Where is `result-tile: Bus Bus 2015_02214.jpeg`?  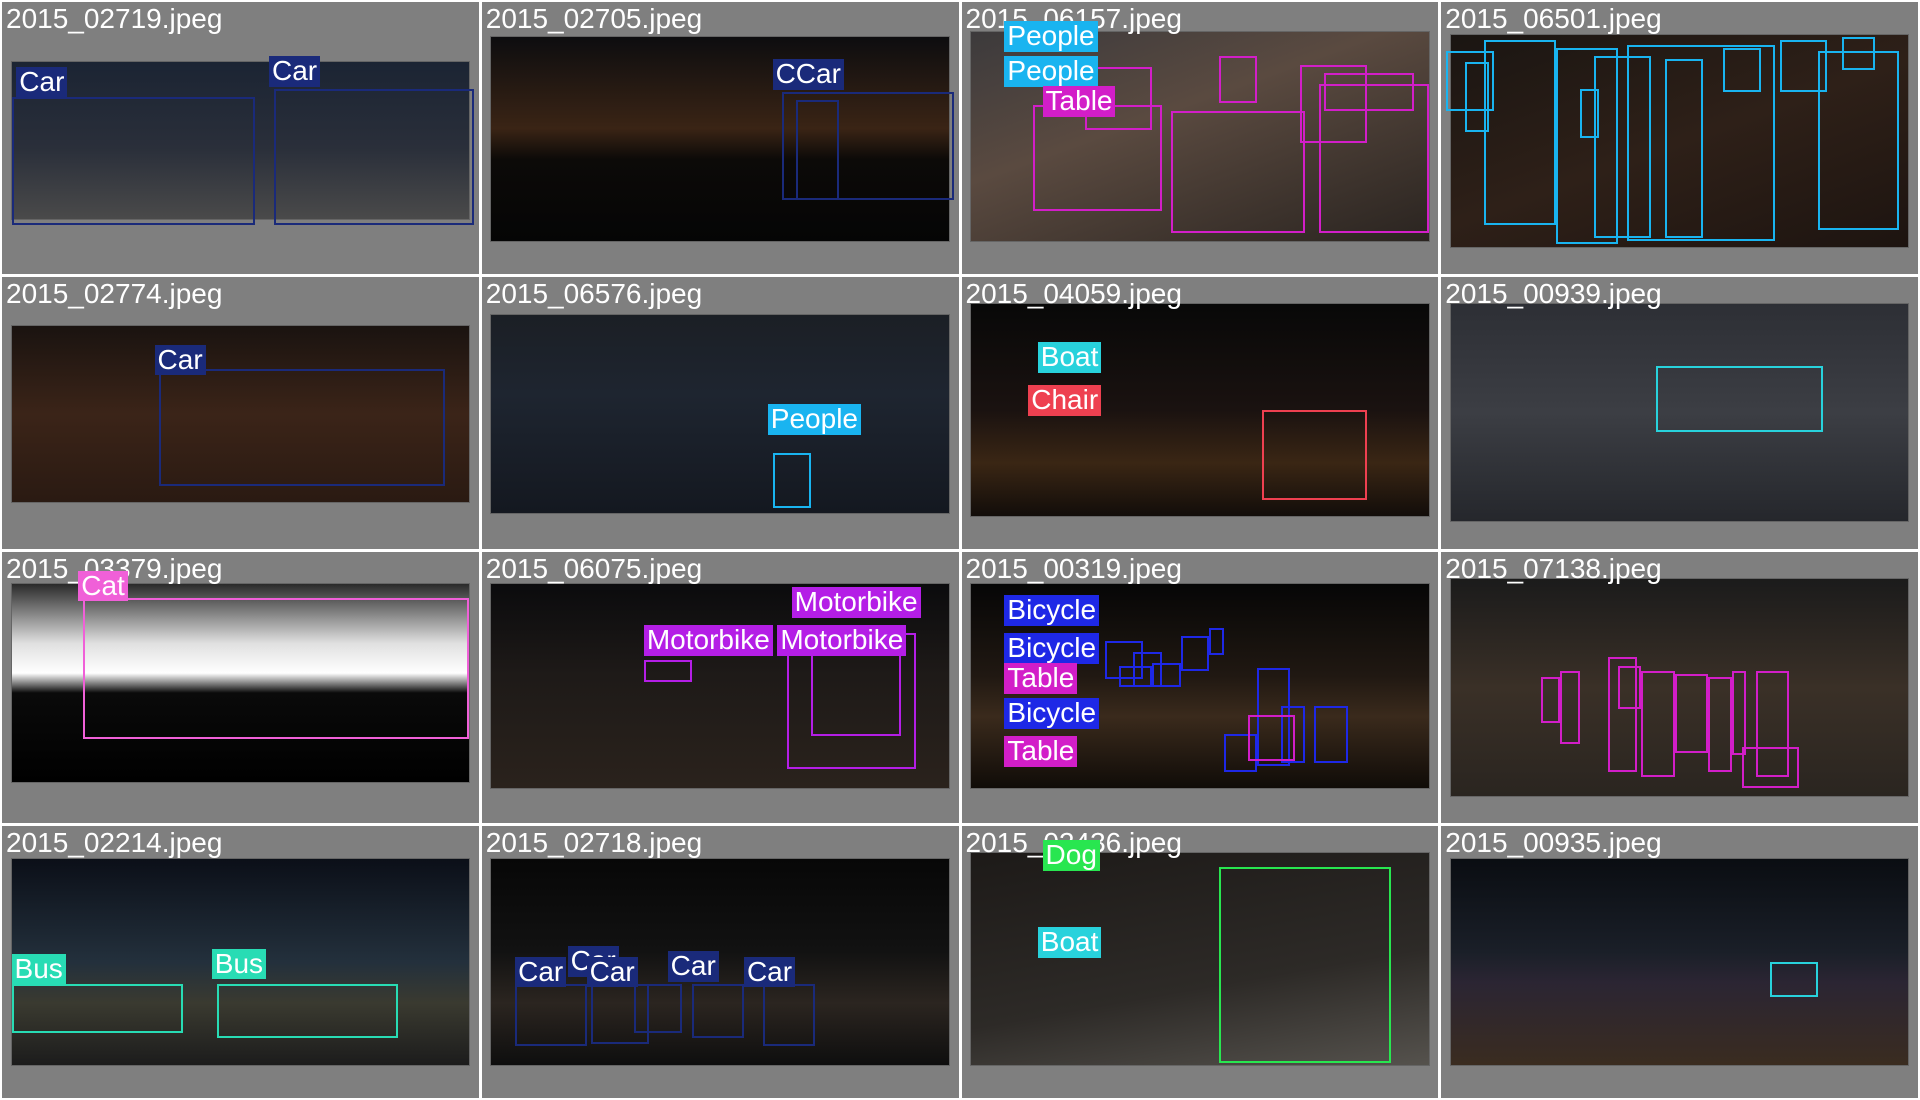 result-tile: Bus Bus 2015_02214.jpeg is located at coordinates (240, 962).